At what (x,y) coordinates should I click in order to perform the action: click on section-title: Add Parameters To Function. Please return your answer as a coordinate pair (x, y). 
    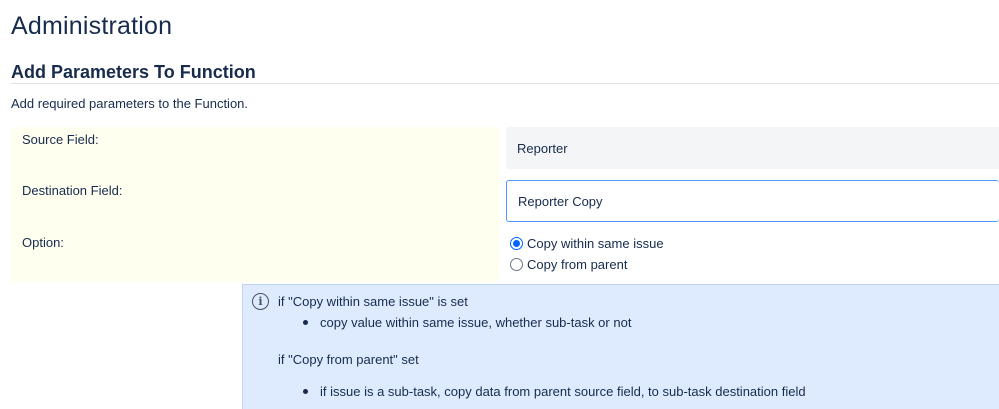
    Looking at the image, I should click on (133, 72).